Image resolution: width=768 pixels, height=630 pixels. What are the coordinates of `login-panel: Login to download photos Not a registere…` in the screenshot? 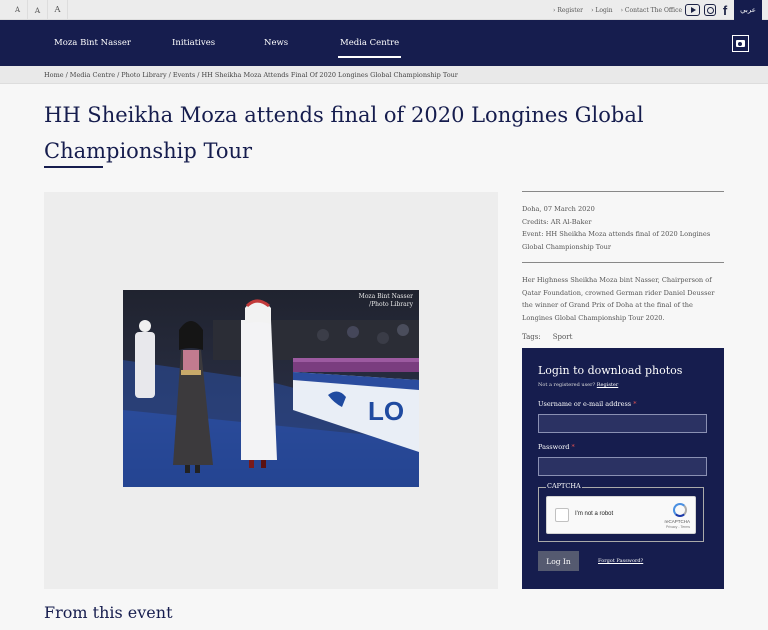 It's located at (623, 468).